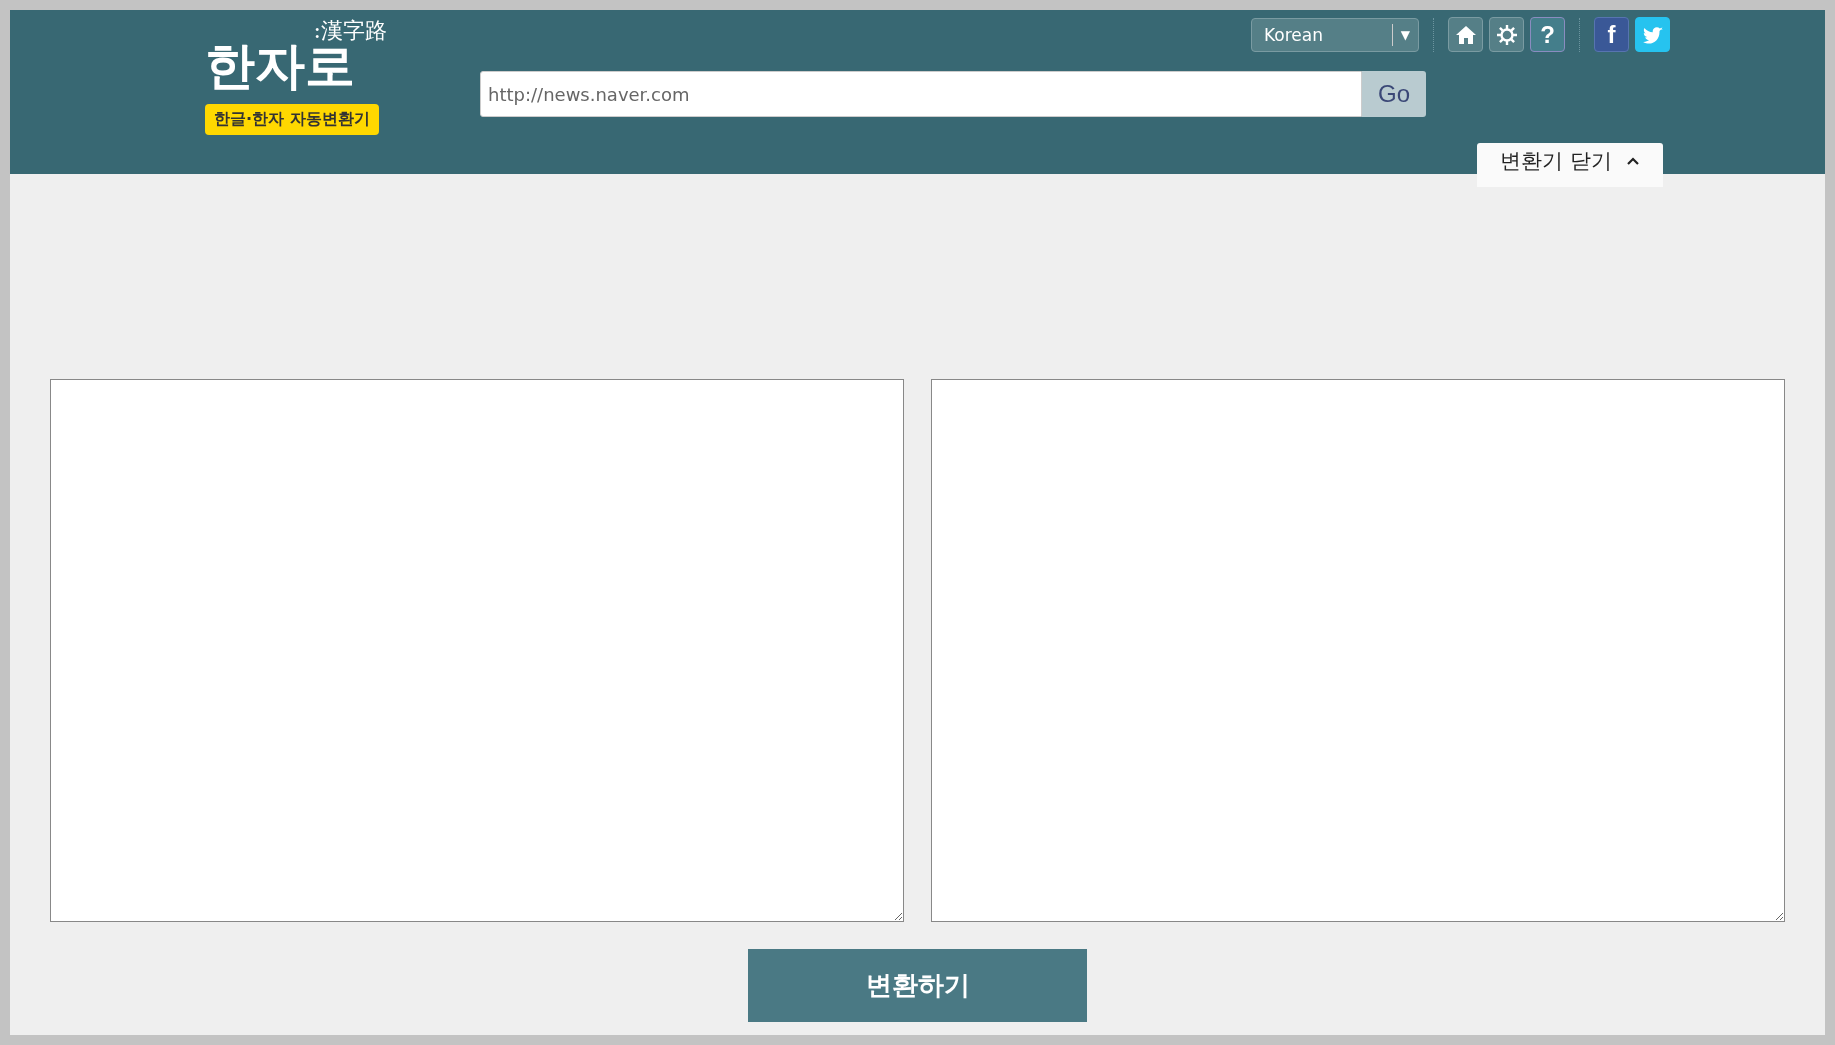 The height and width of the screenshot is (1045, 1835). Describe the element at coordinates (292, 119) in the screenshot. I see `logo-tagline: 한글·한자 자동변환기` at that location.